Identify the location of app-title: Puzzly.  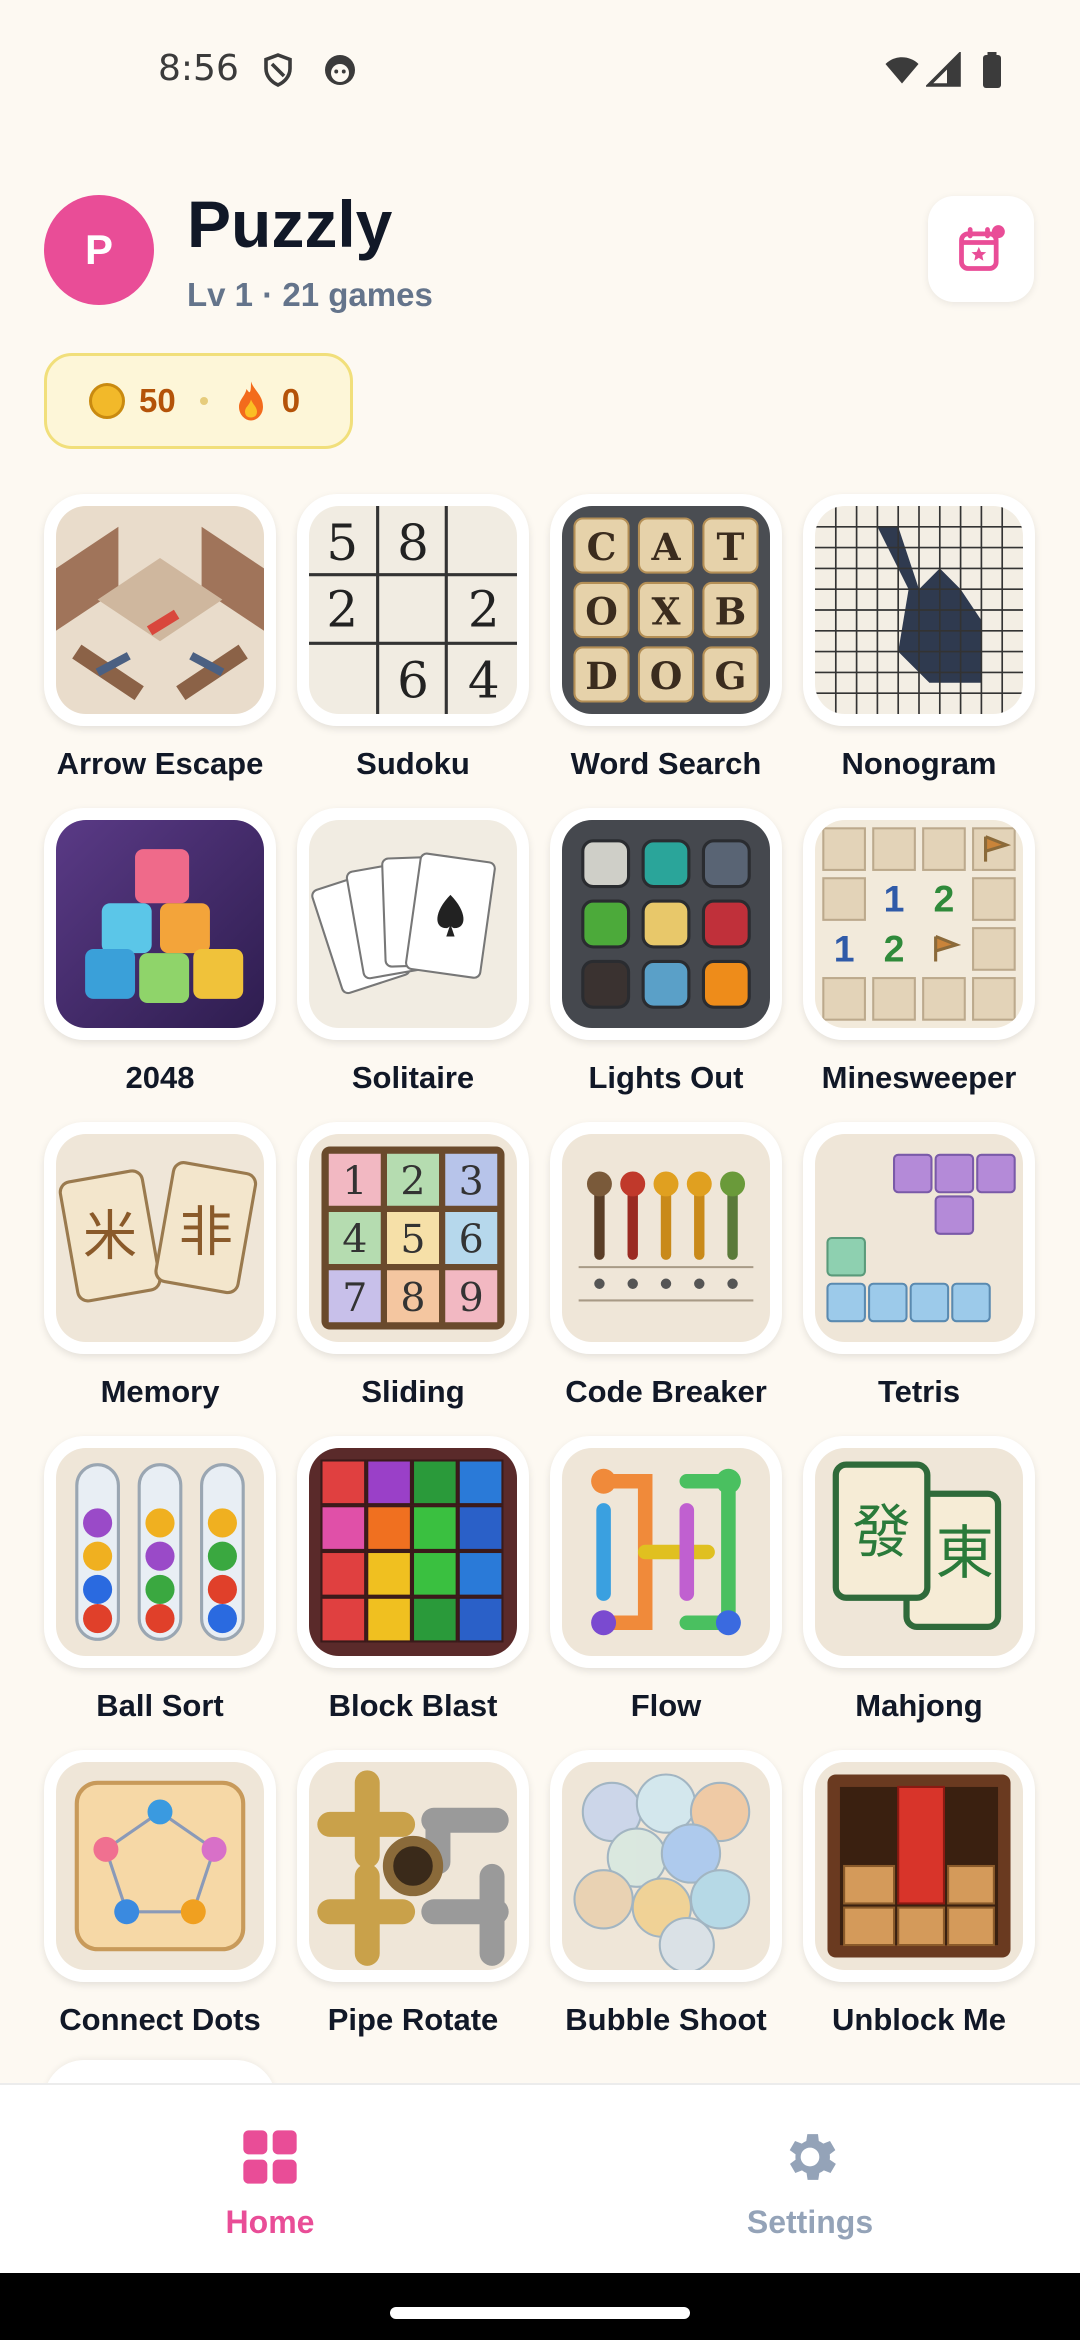
(290, 224).